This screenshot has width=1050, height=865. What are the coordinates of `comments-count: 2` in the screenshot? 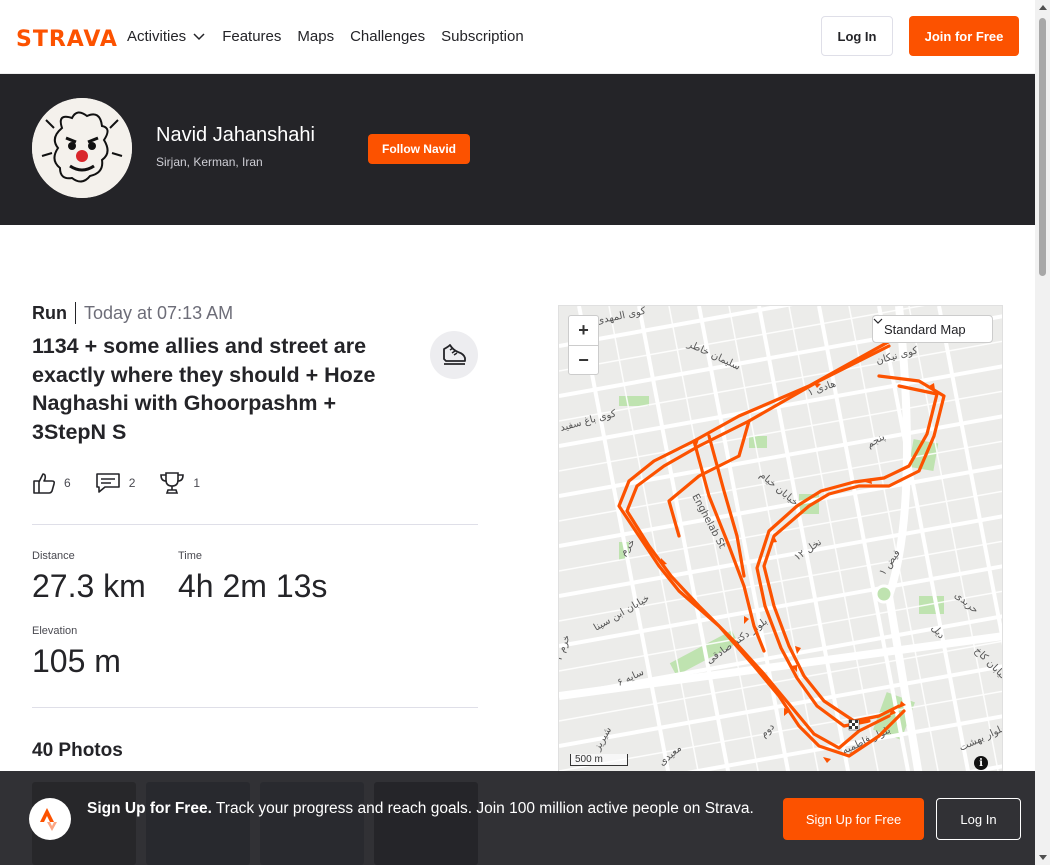 It's located at (132, 483).